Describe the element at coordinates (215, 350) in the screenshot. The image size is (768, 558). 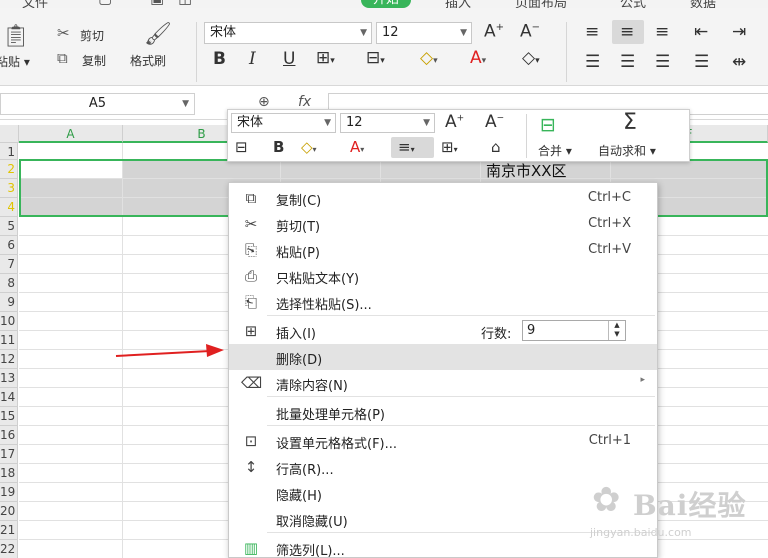
I see `annotation-arrow-head` at that location.